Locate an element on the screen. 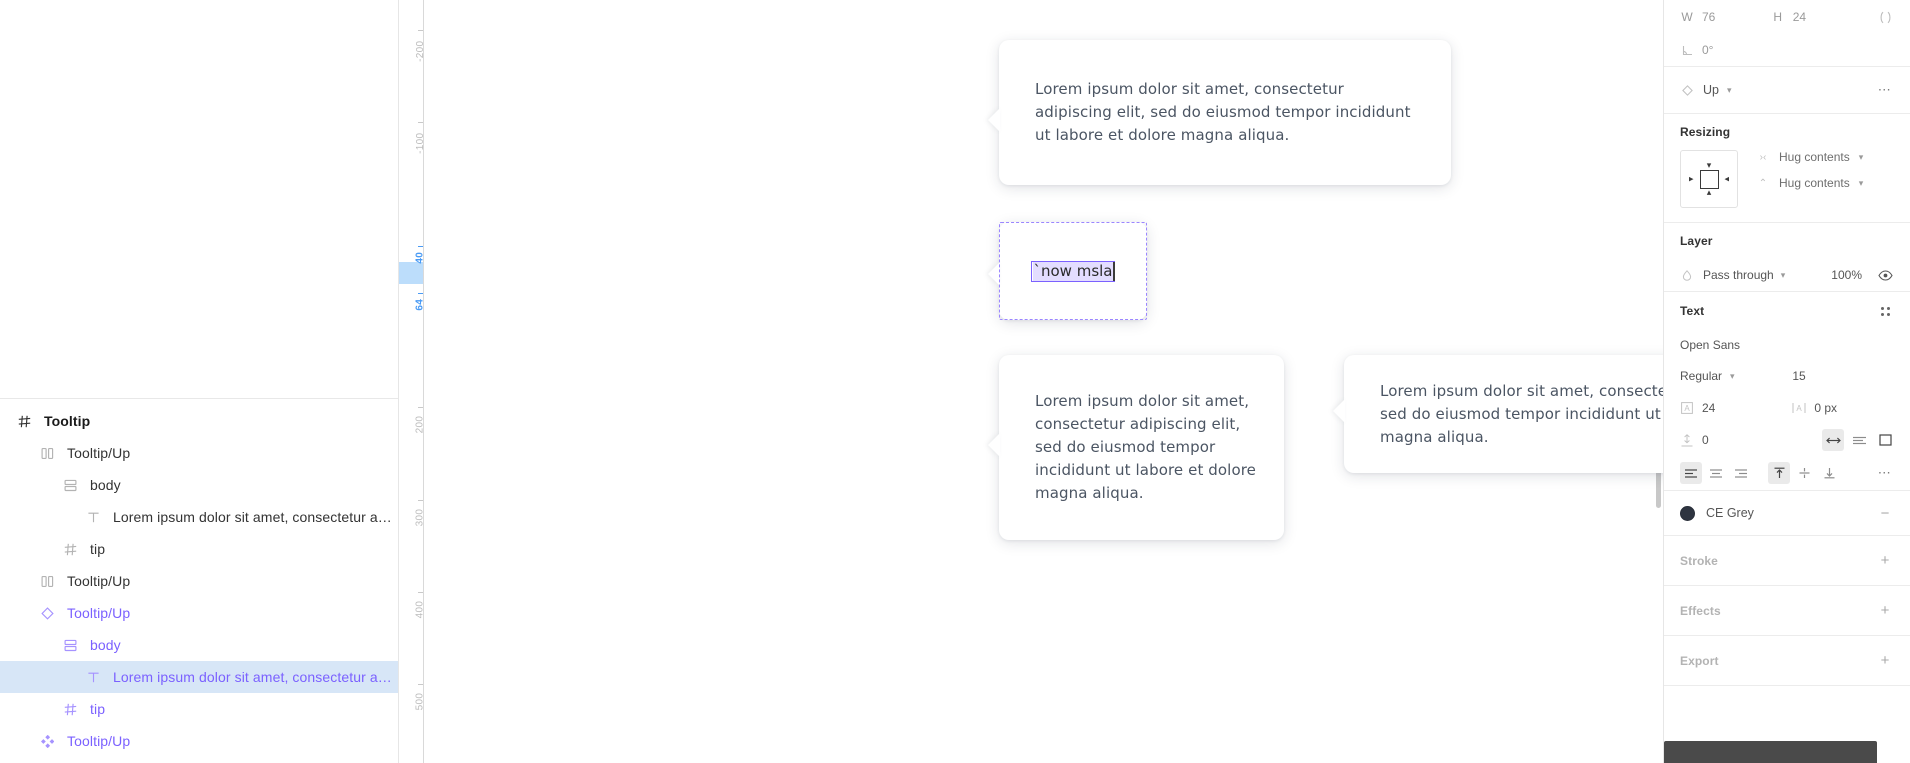  effects-title: Effects is located at coordinates (1700, 610).